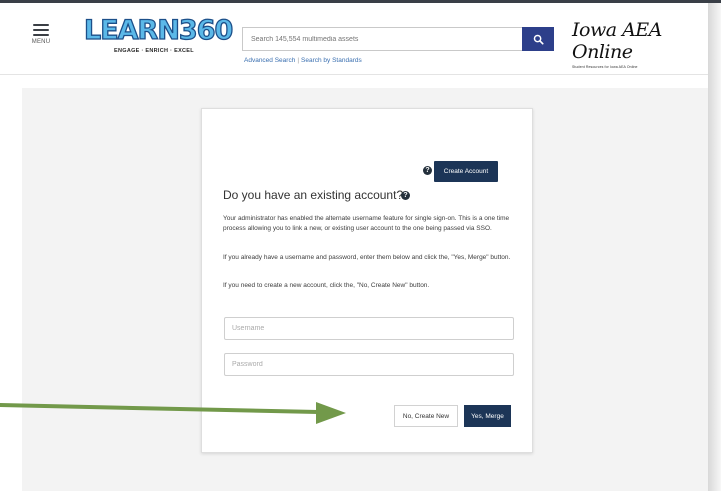  What do you see at coordinates (427, 170) in the screenshot?
I see `help-icon: ?` at bounding box center [427, 170].